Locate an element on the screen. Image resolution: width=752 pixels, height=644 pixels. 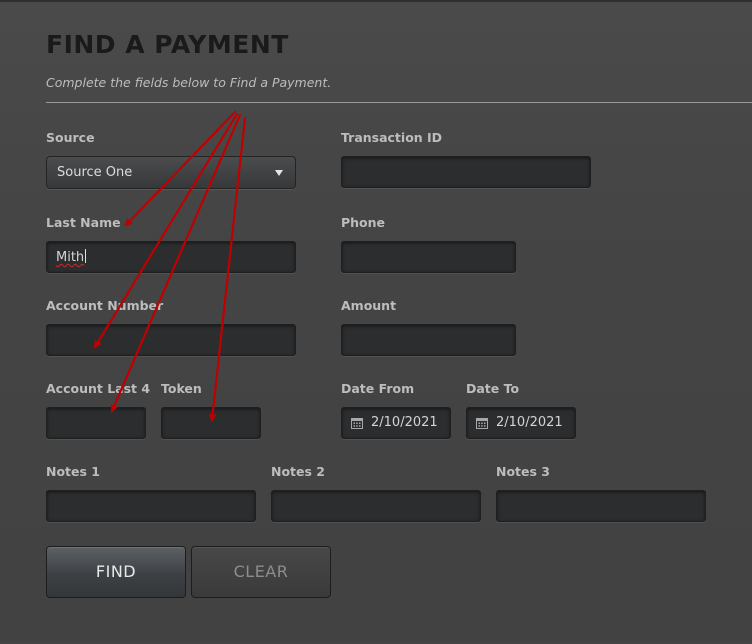
transaction-id-input is located at coordinates (466, 172).